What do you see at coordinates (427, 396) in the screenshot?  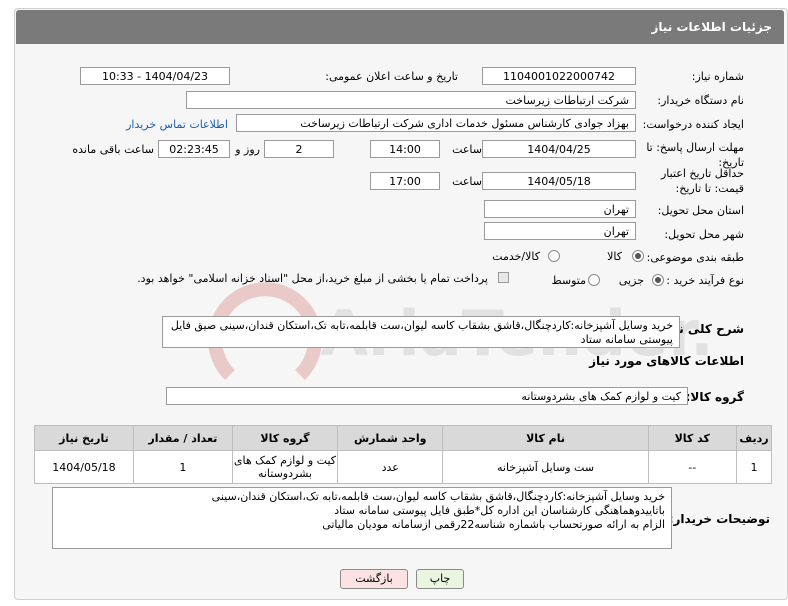 I see `goods-group-field: کیت و لوازم کمک های بشردوستانه` at bounding box center [427, 396].